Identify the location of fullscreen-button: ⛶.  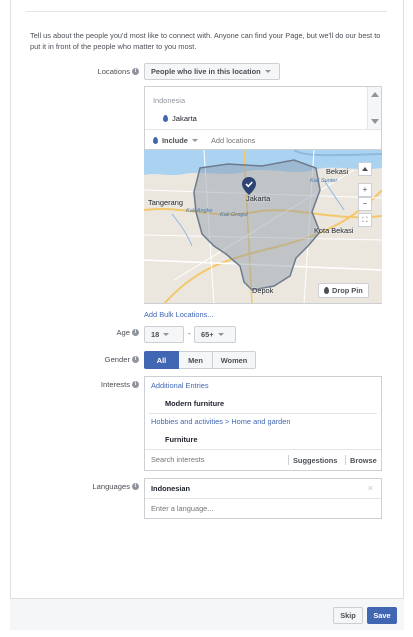
(365, 220).